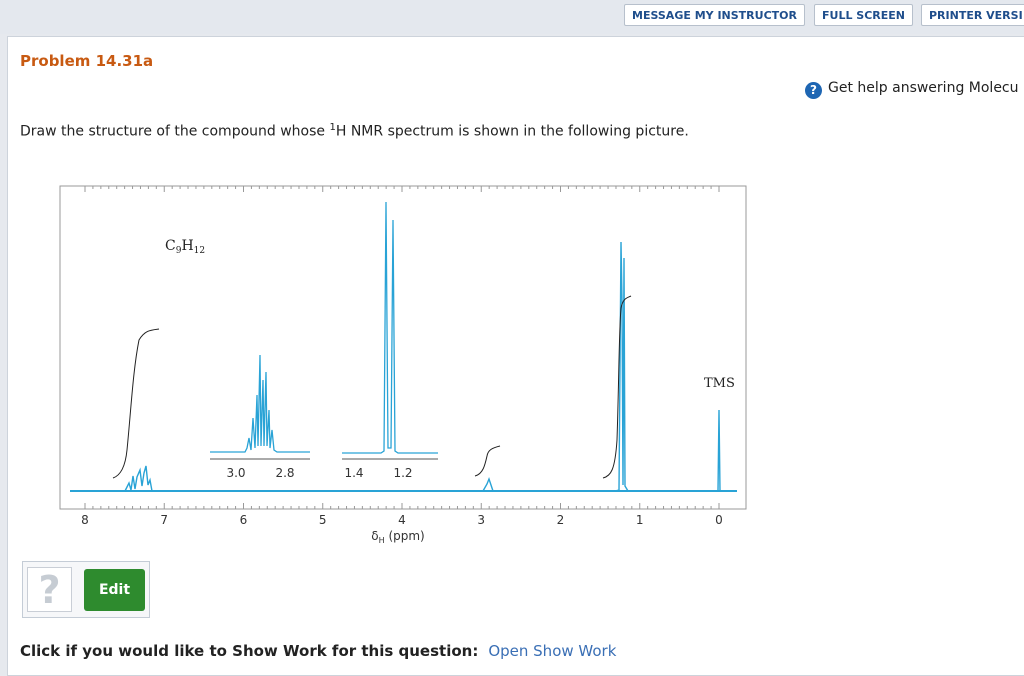 The height and width of the screenshot is (676, 1024). Describe the element at coordinates (719, 383) in the screenshot. I see `tms-label: TMS` at that location.